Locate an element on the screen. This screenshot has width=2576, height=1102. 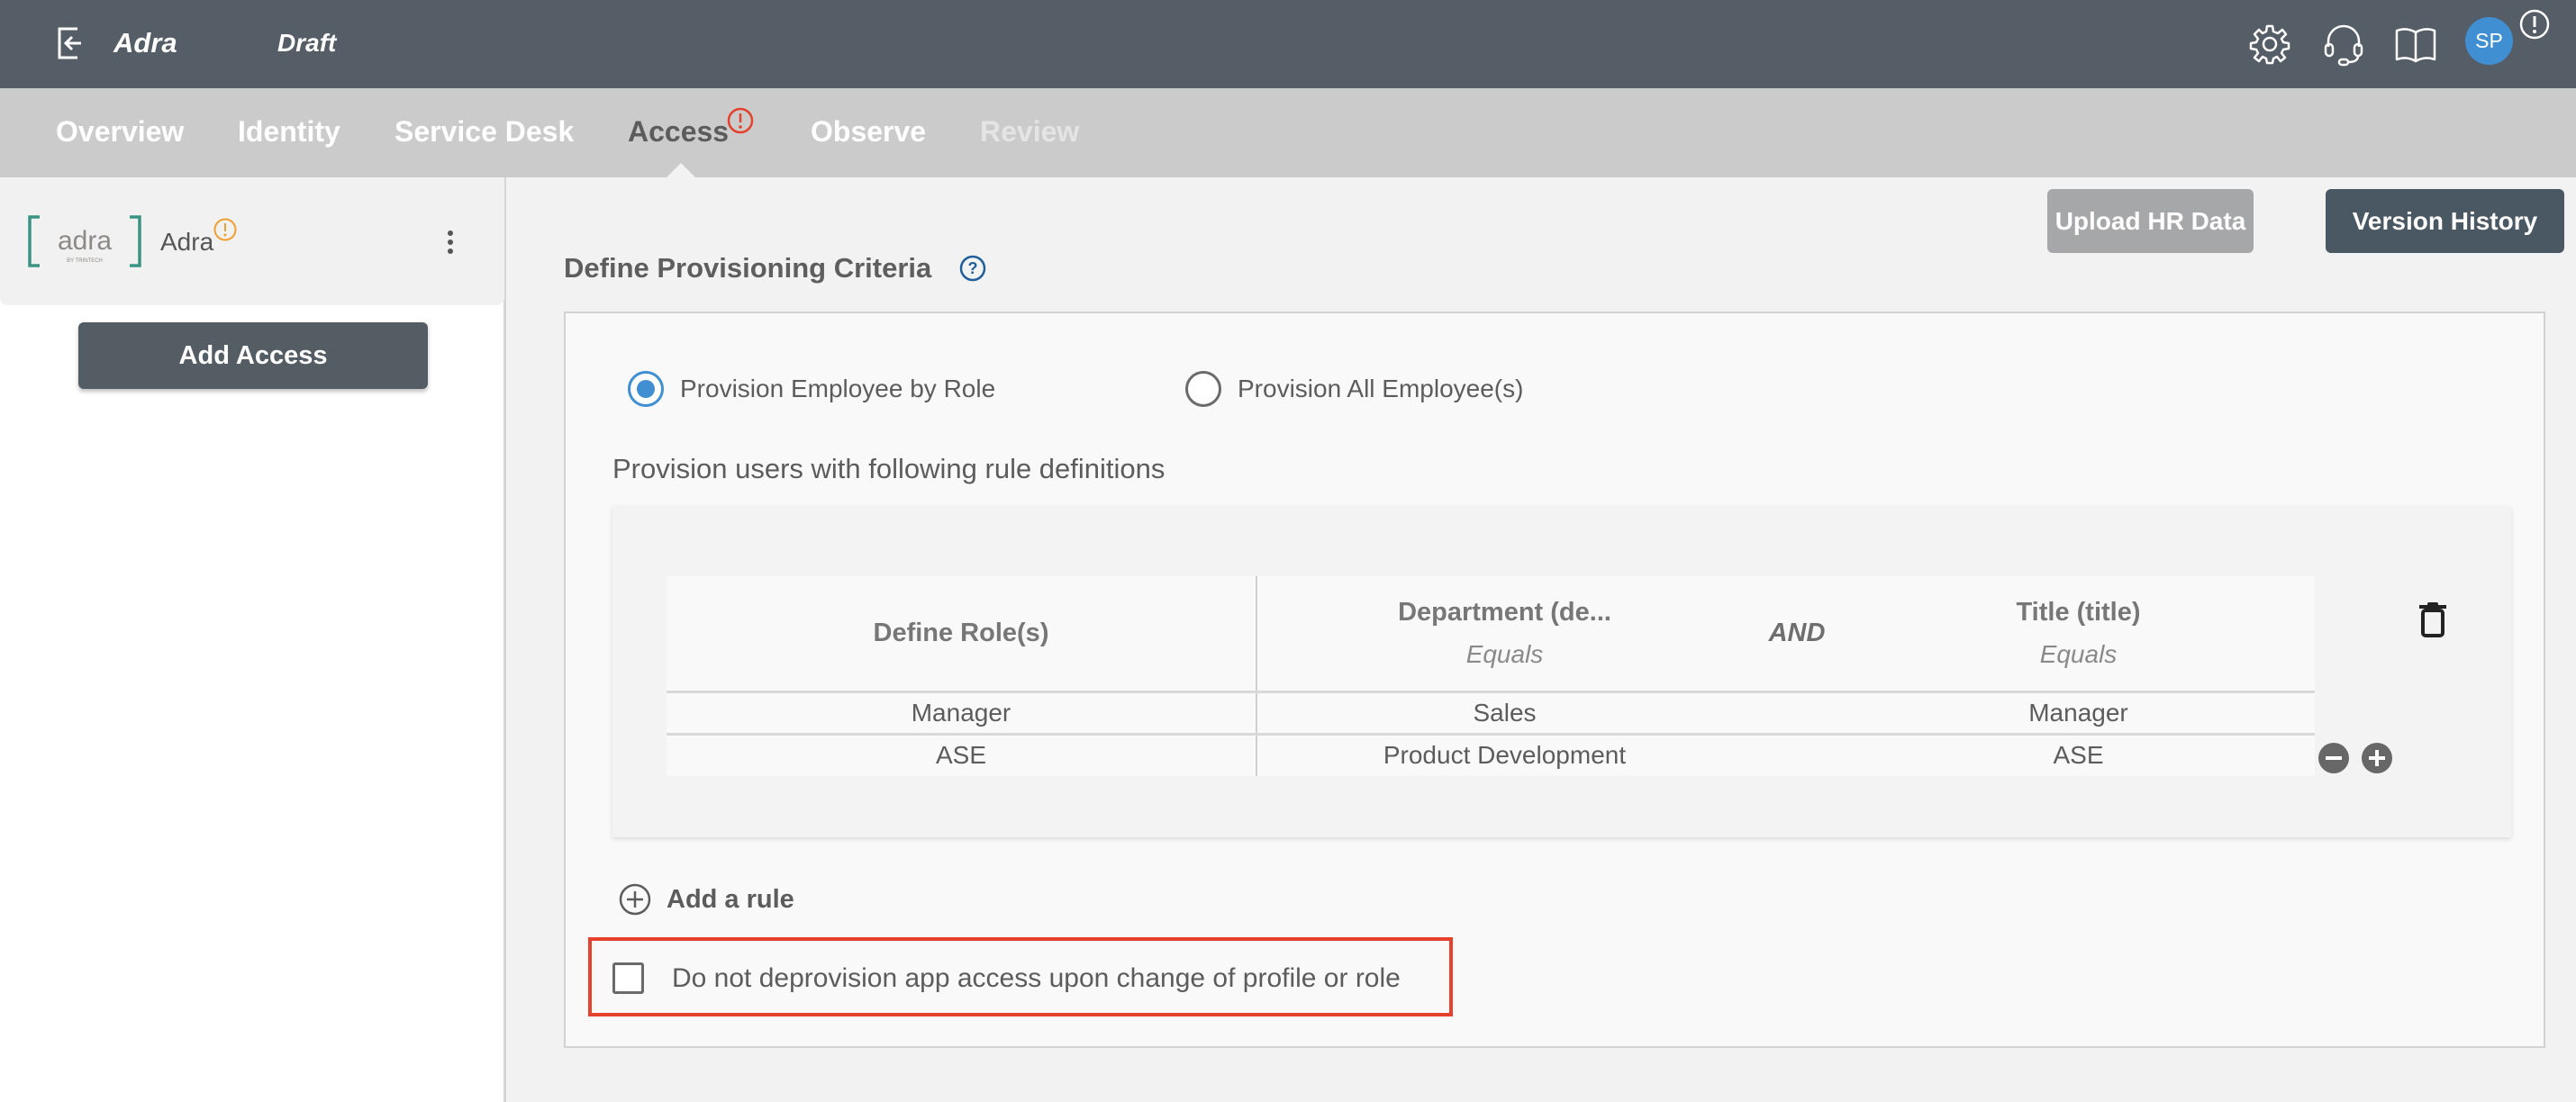
radio-button-checked is located at coordinates (646, 389).